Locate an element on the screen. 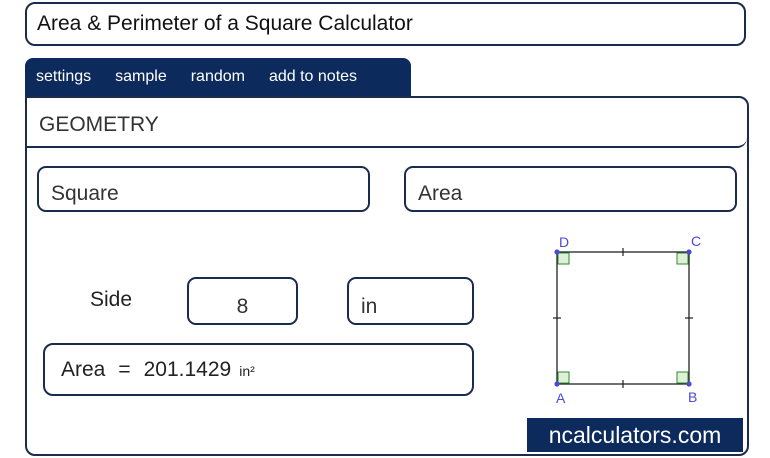 The image size is (770, 458). result-equals: = is located at coordinates (124, 369).